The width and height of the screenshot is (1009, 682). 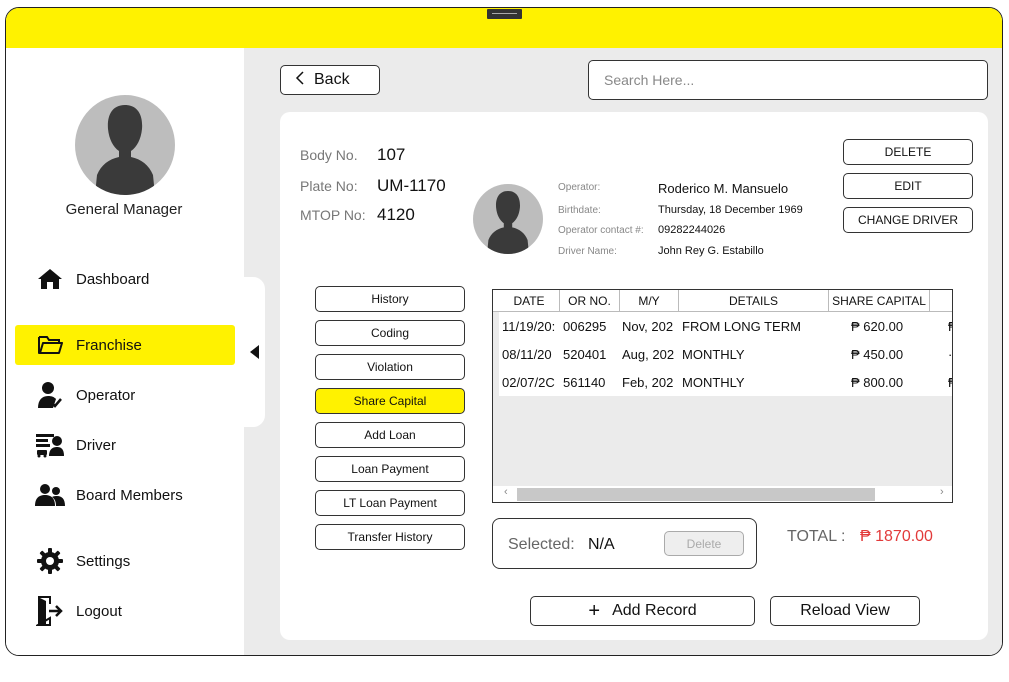 I want to click on mtop-no-label: MTOP No:, so click(x=333, y=215).